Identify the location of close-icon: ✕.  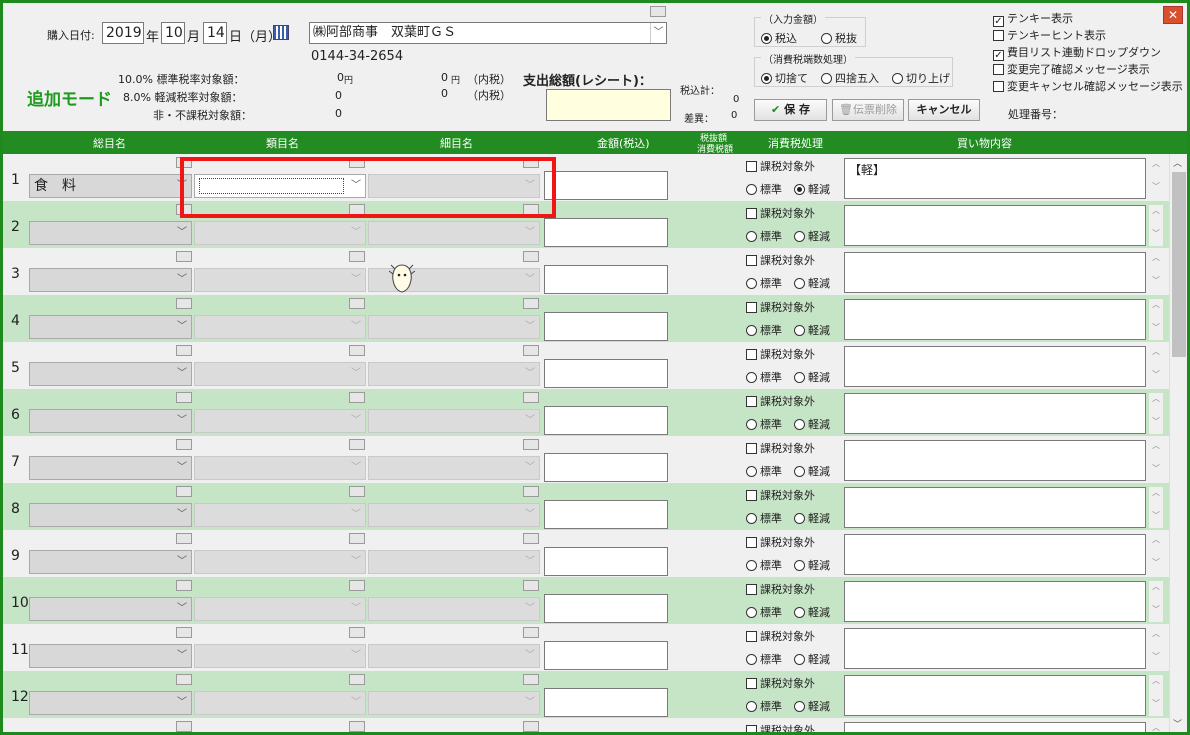
(1173, 15).